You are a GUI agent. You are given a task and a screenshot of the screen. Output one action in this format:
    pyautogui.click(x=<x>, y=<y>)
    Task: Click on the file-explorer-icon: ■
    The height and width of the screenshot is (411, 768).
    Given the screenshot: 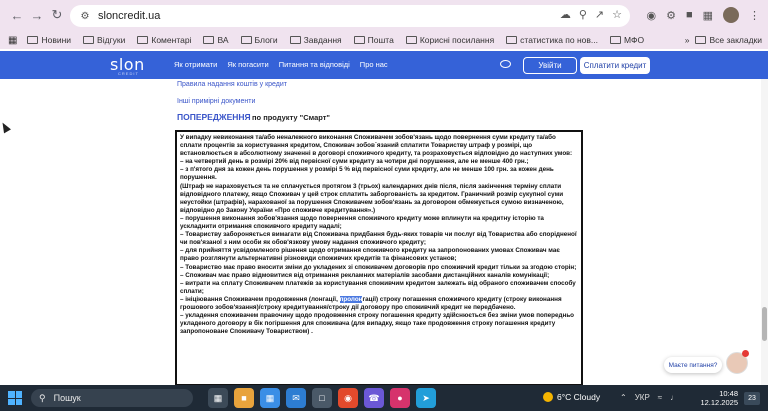 What is the action you would take?
    pyautogui.click(x=244, y=398)
    